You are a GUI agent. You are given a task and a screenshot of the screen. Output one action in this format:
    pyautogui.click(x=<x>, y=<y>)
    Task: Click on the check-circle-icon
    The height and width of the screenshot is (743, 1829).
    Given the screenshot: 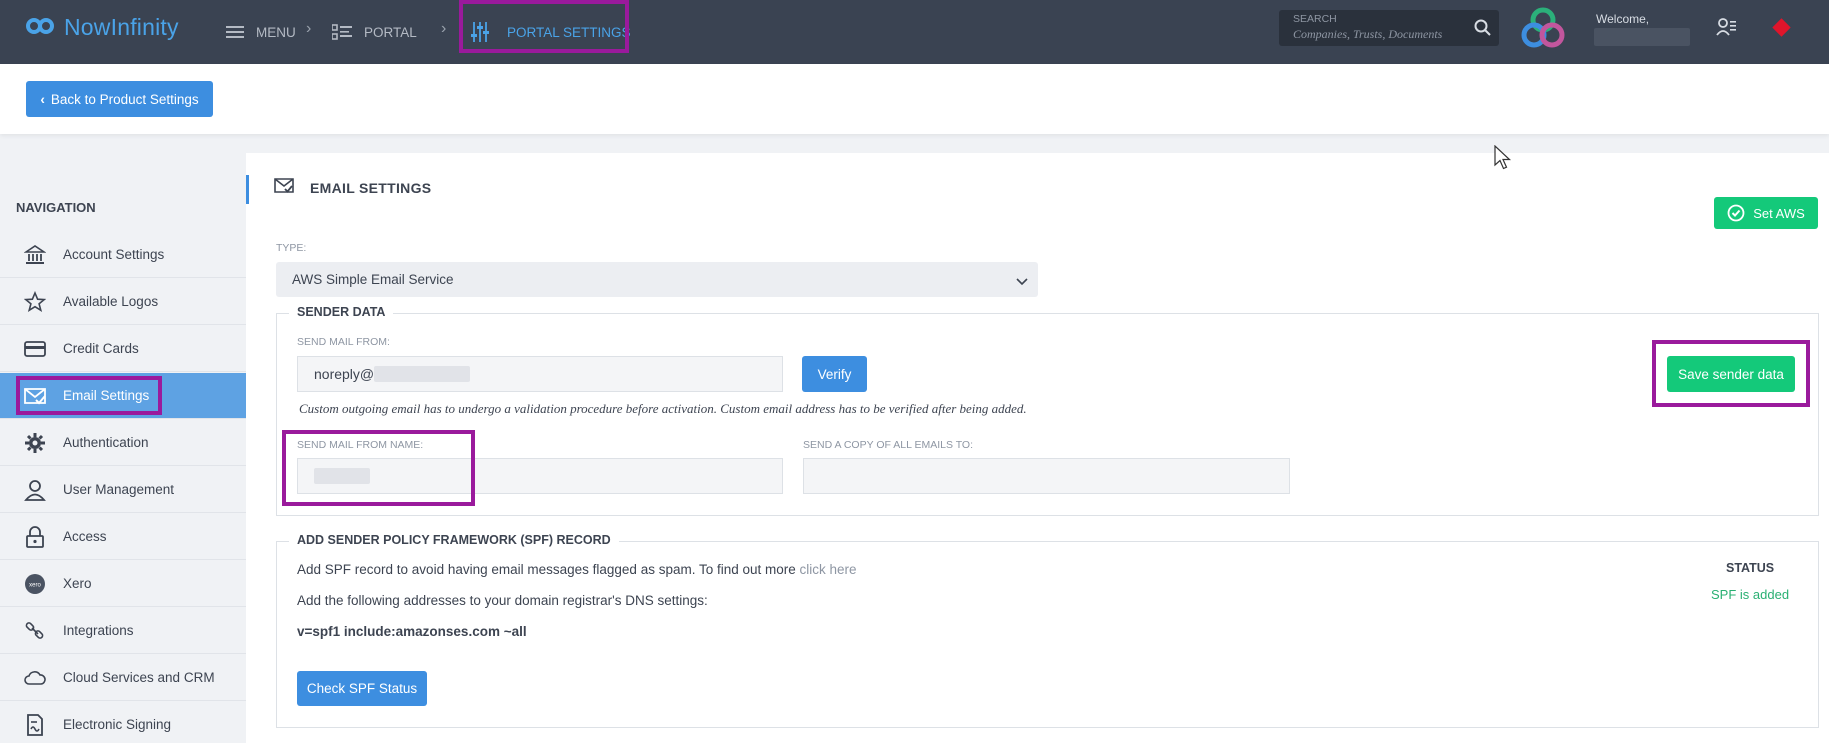 What is the action you would take?
    pyautogui.click(x=1736, y=213)
    